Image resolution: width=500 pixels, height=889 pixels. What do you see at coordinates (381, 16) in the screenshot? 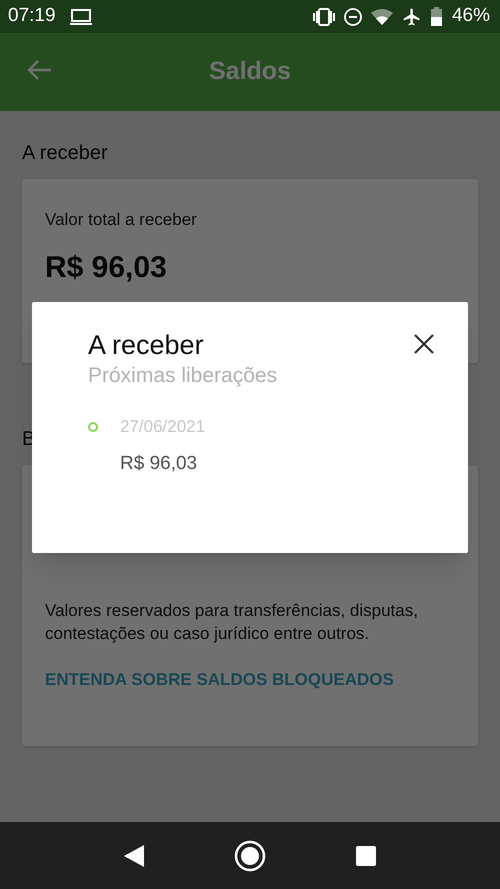
I see `wifi-icon` at bounding box center [381, 16].